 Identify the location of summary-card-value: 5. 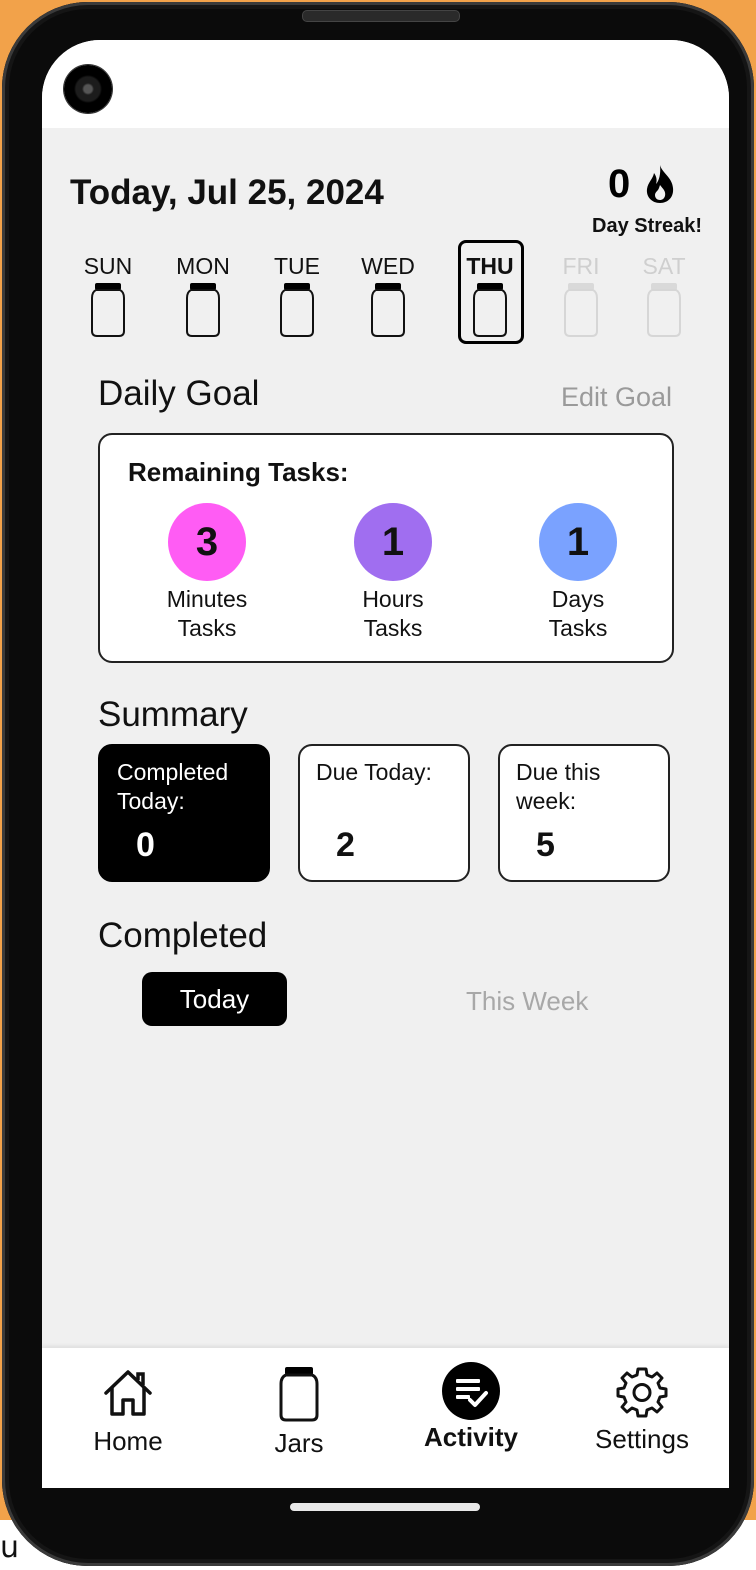
(545, 845).